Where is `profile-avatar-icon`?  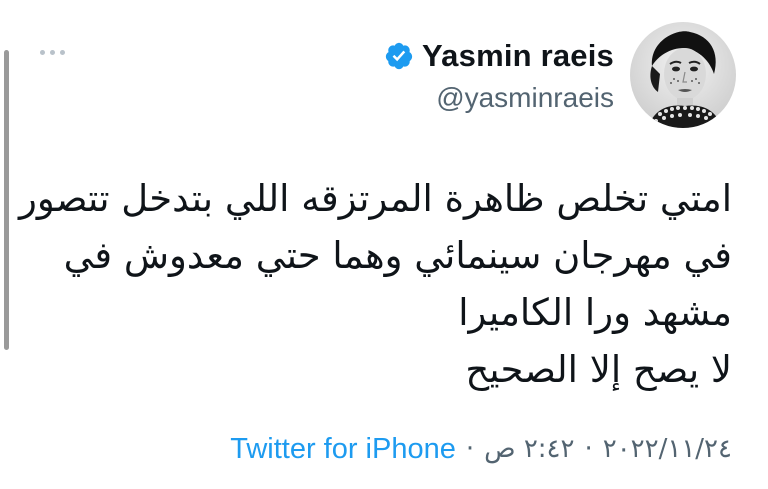
profile-avatar-icon is located at coordinates (683, 75).